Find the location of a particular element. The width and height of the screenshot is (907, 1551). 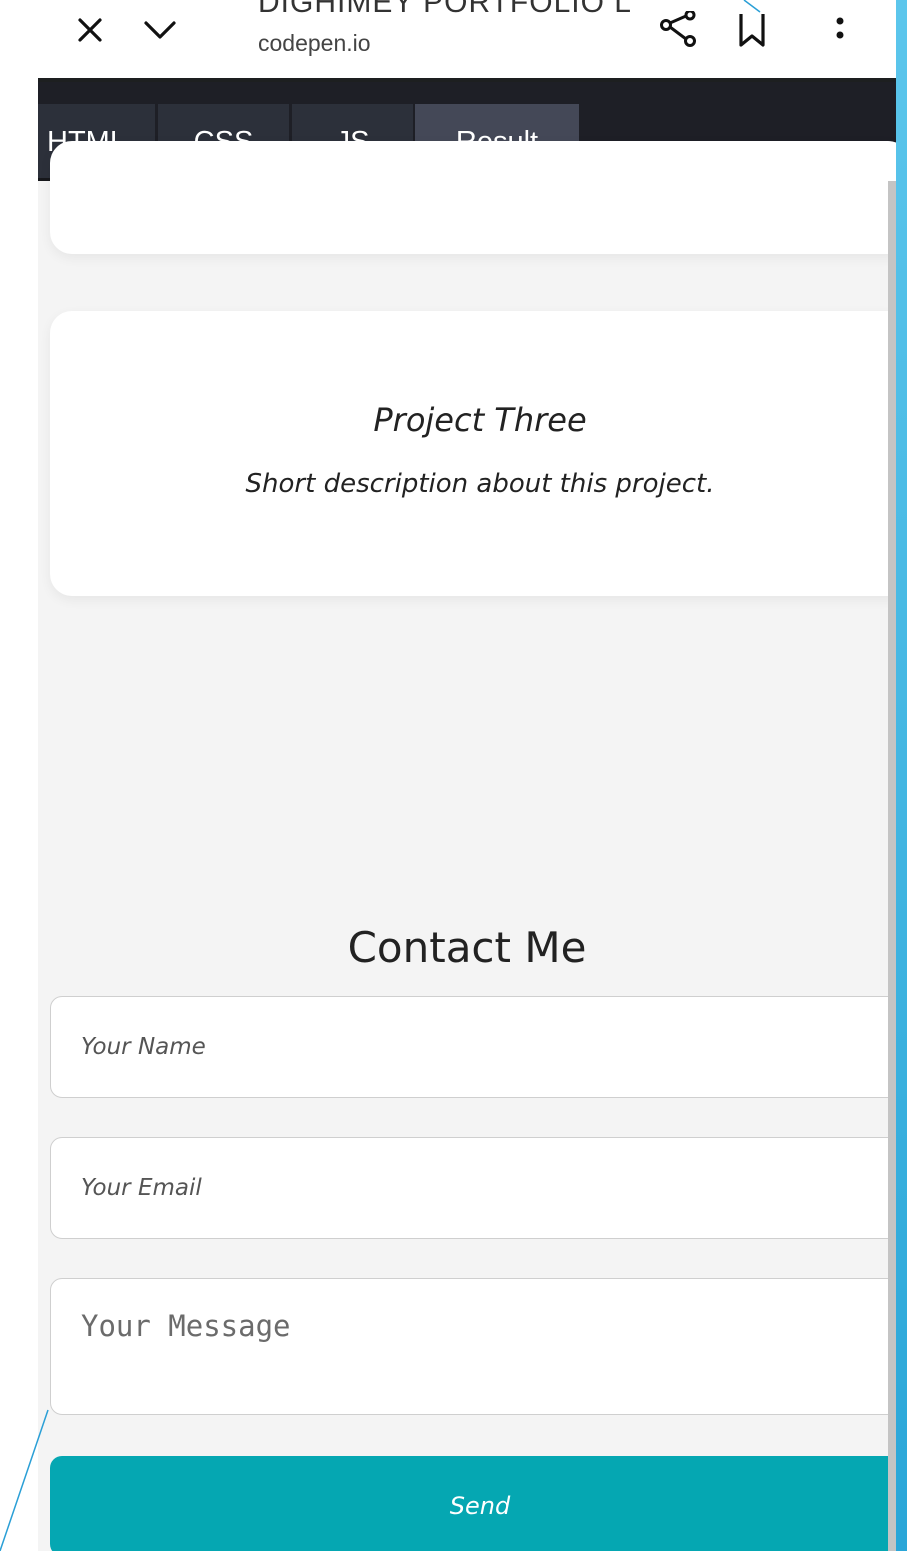

name-input is located at coordinates (473, 1047).